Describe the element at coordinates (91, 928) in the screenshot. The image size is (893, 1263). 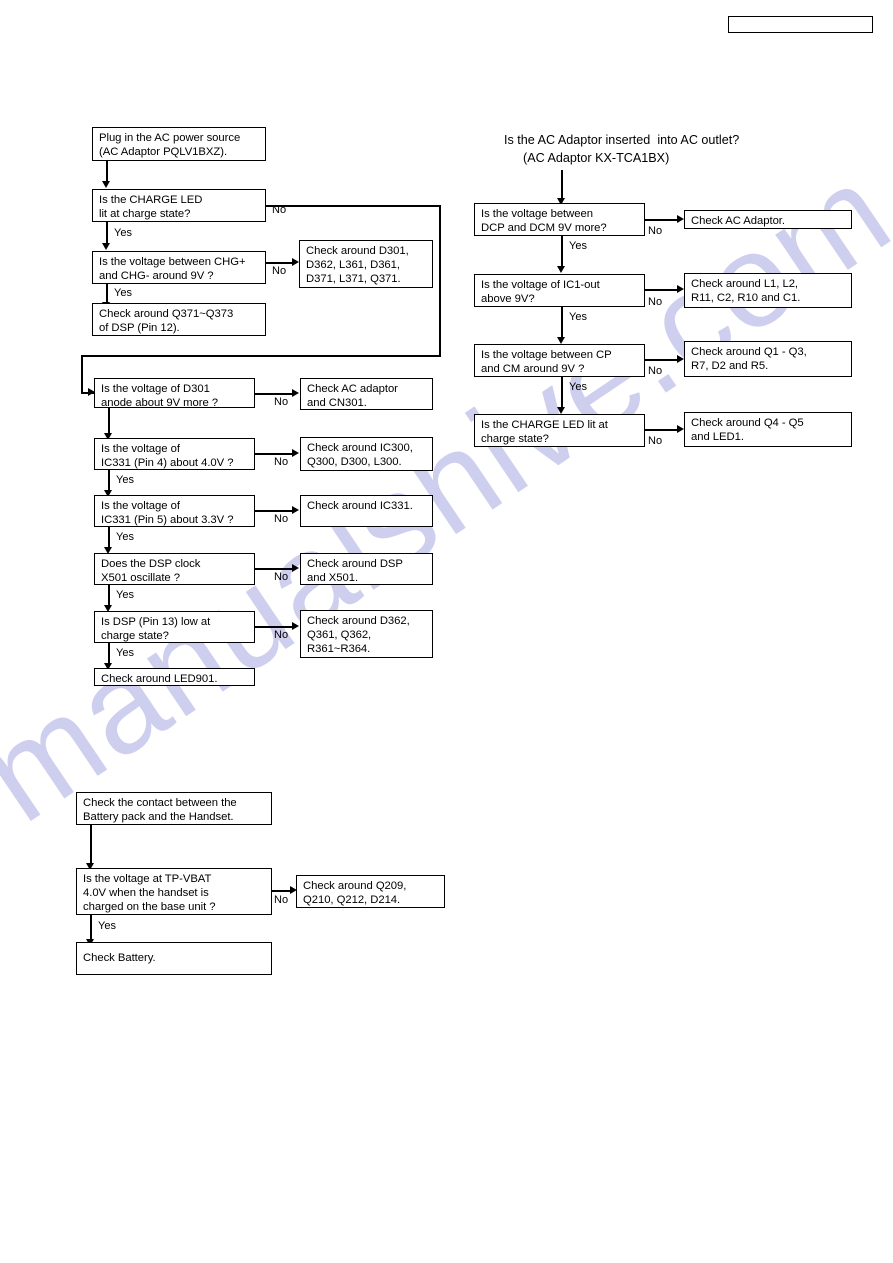
I see `connector-b2-b4` at that location.